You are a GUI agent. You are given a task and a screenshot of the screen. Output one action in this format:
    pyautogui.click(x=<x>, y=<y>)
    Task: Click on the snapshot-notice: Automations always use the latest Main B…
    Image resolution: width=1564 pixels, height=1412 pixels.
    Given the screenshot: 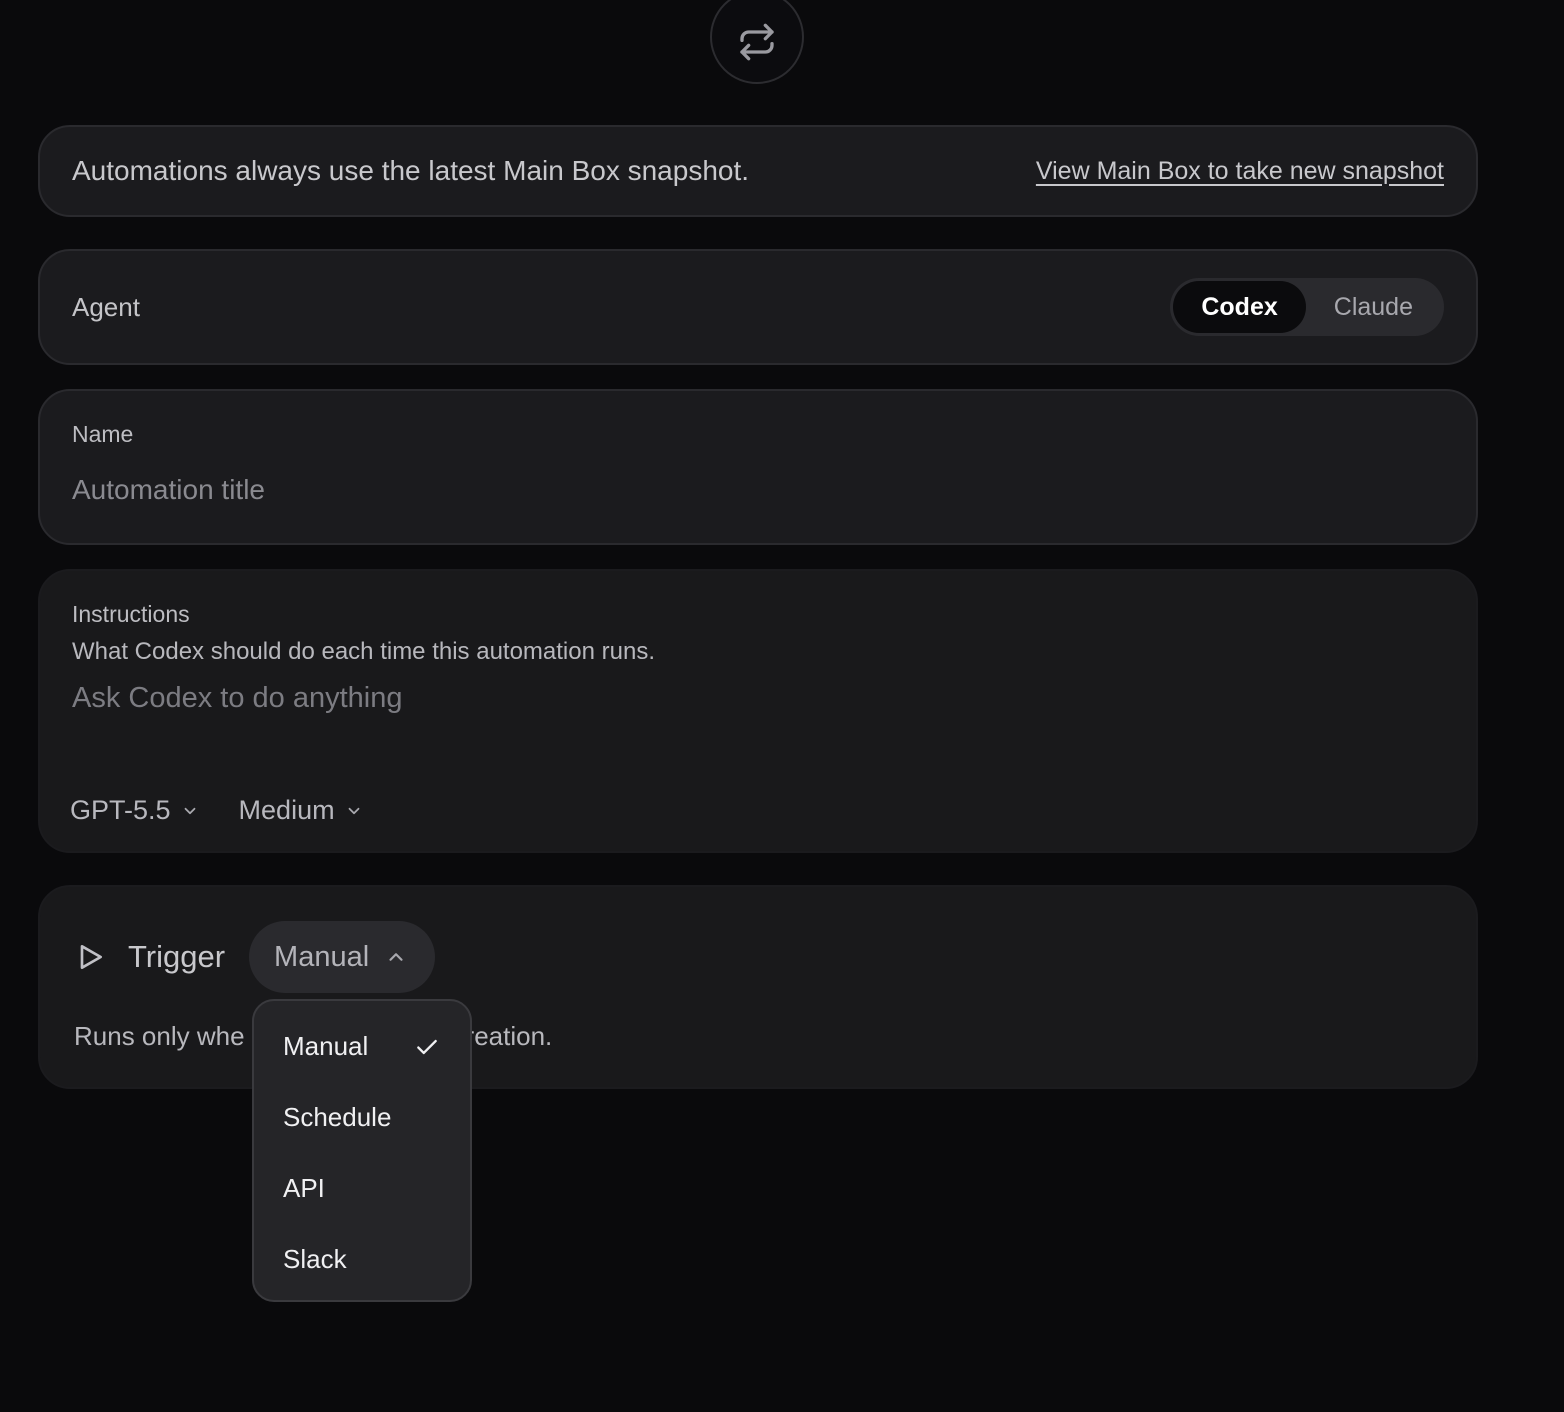 What is the action you would take?
    pyautogui.click(x=758, y=171)
    